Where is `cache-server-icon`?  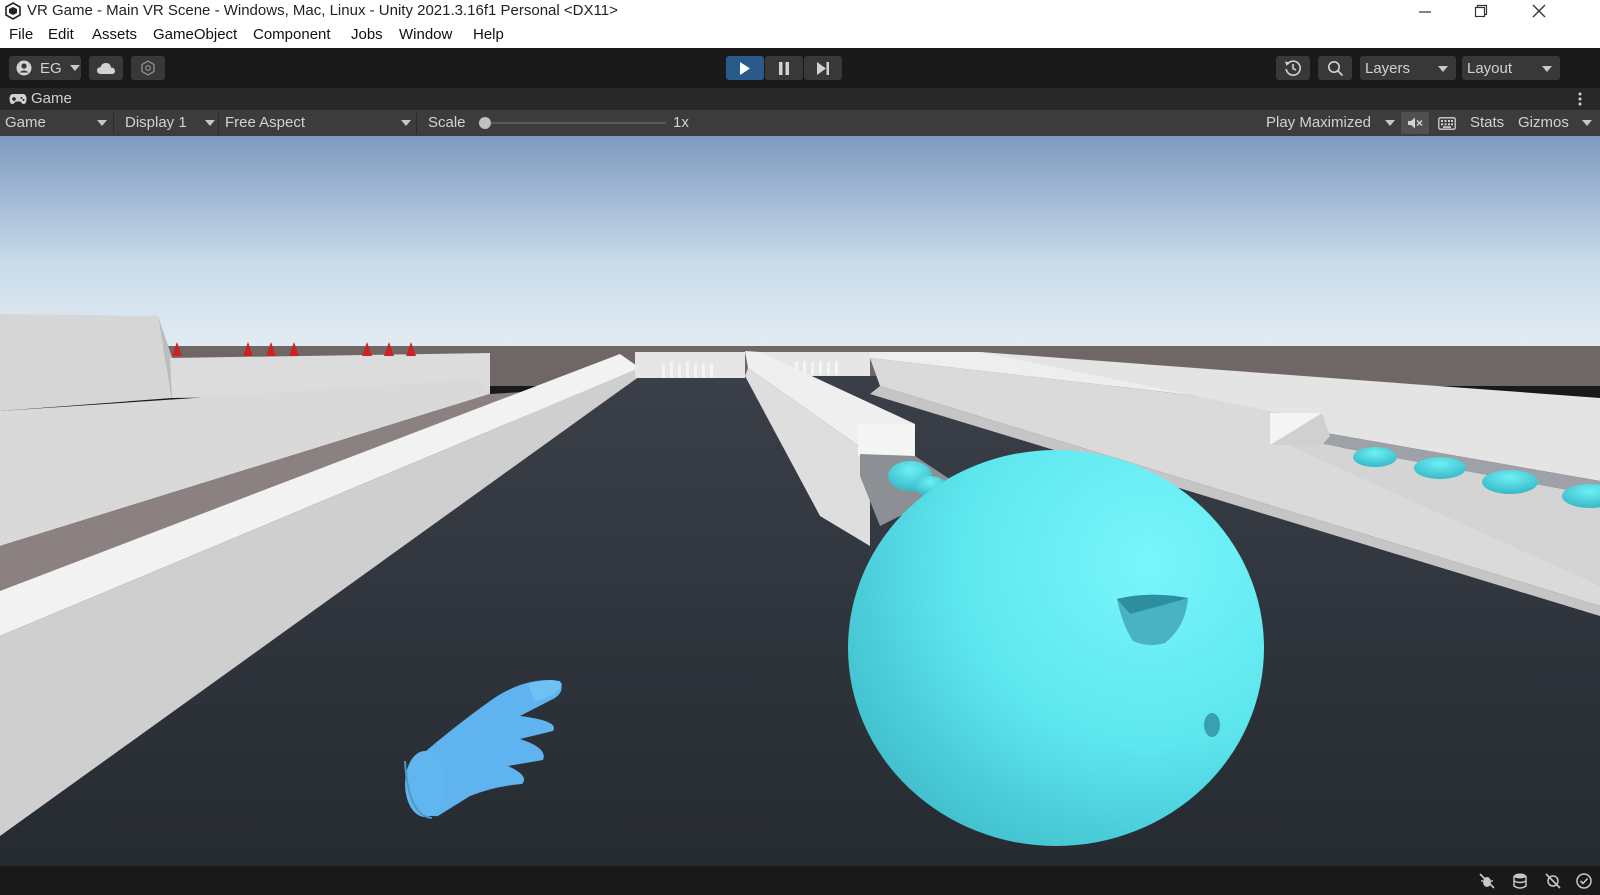 cache-server-icon is located at coordinates (1520, 881).